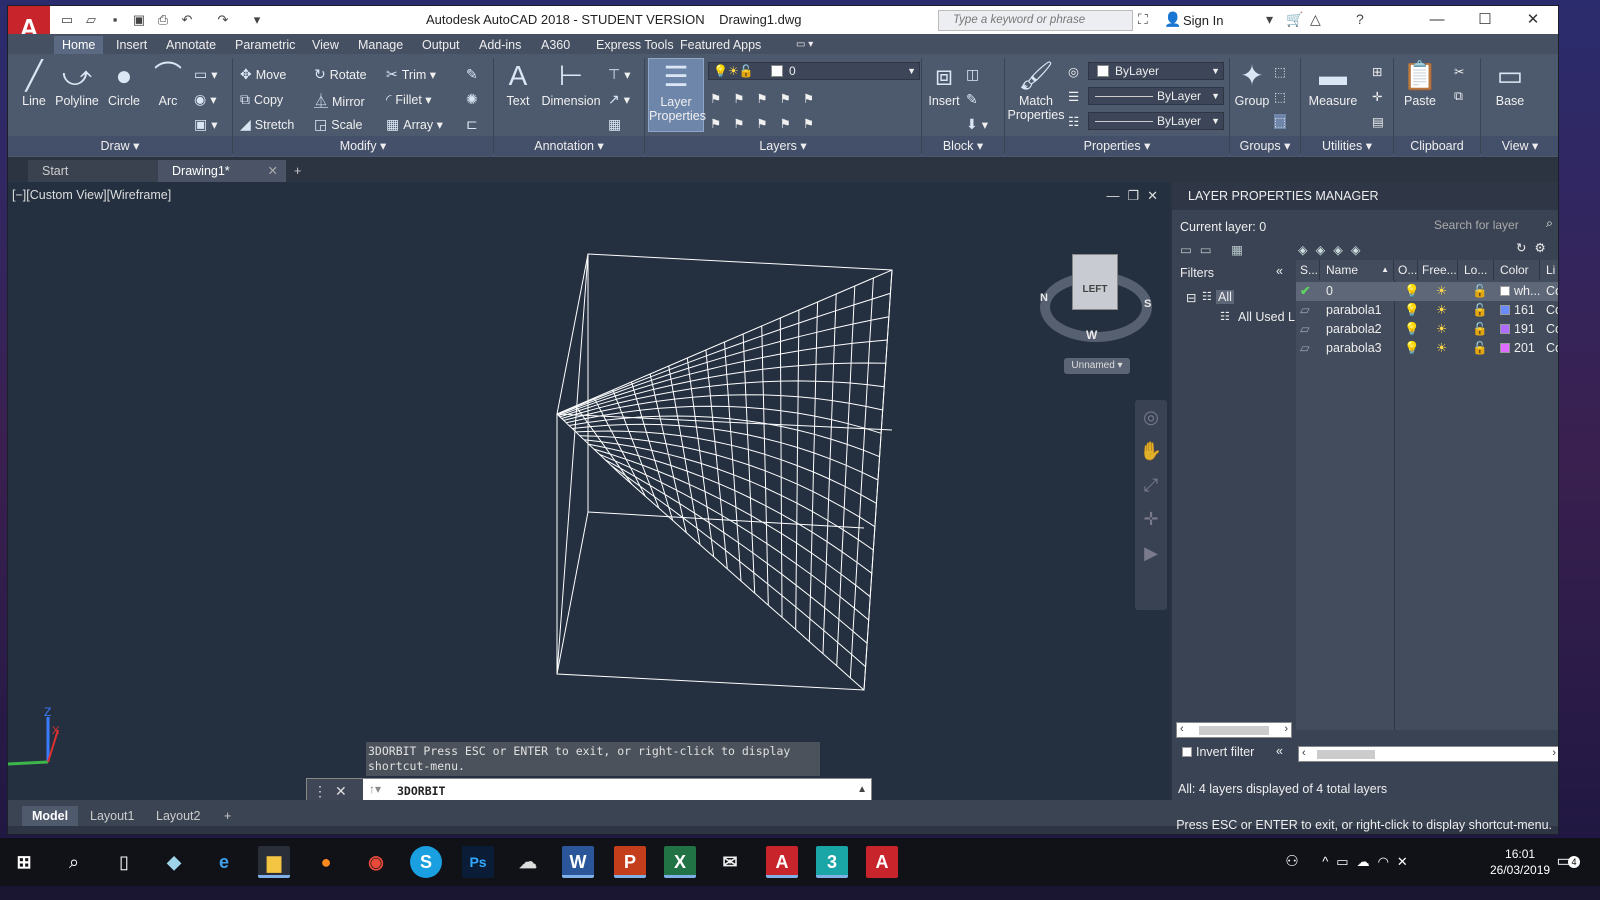 The image size is (1600, 900). Describe the element at coordinates (174, 862) in the screenshot. I see `app-icon: ◆` at that location.